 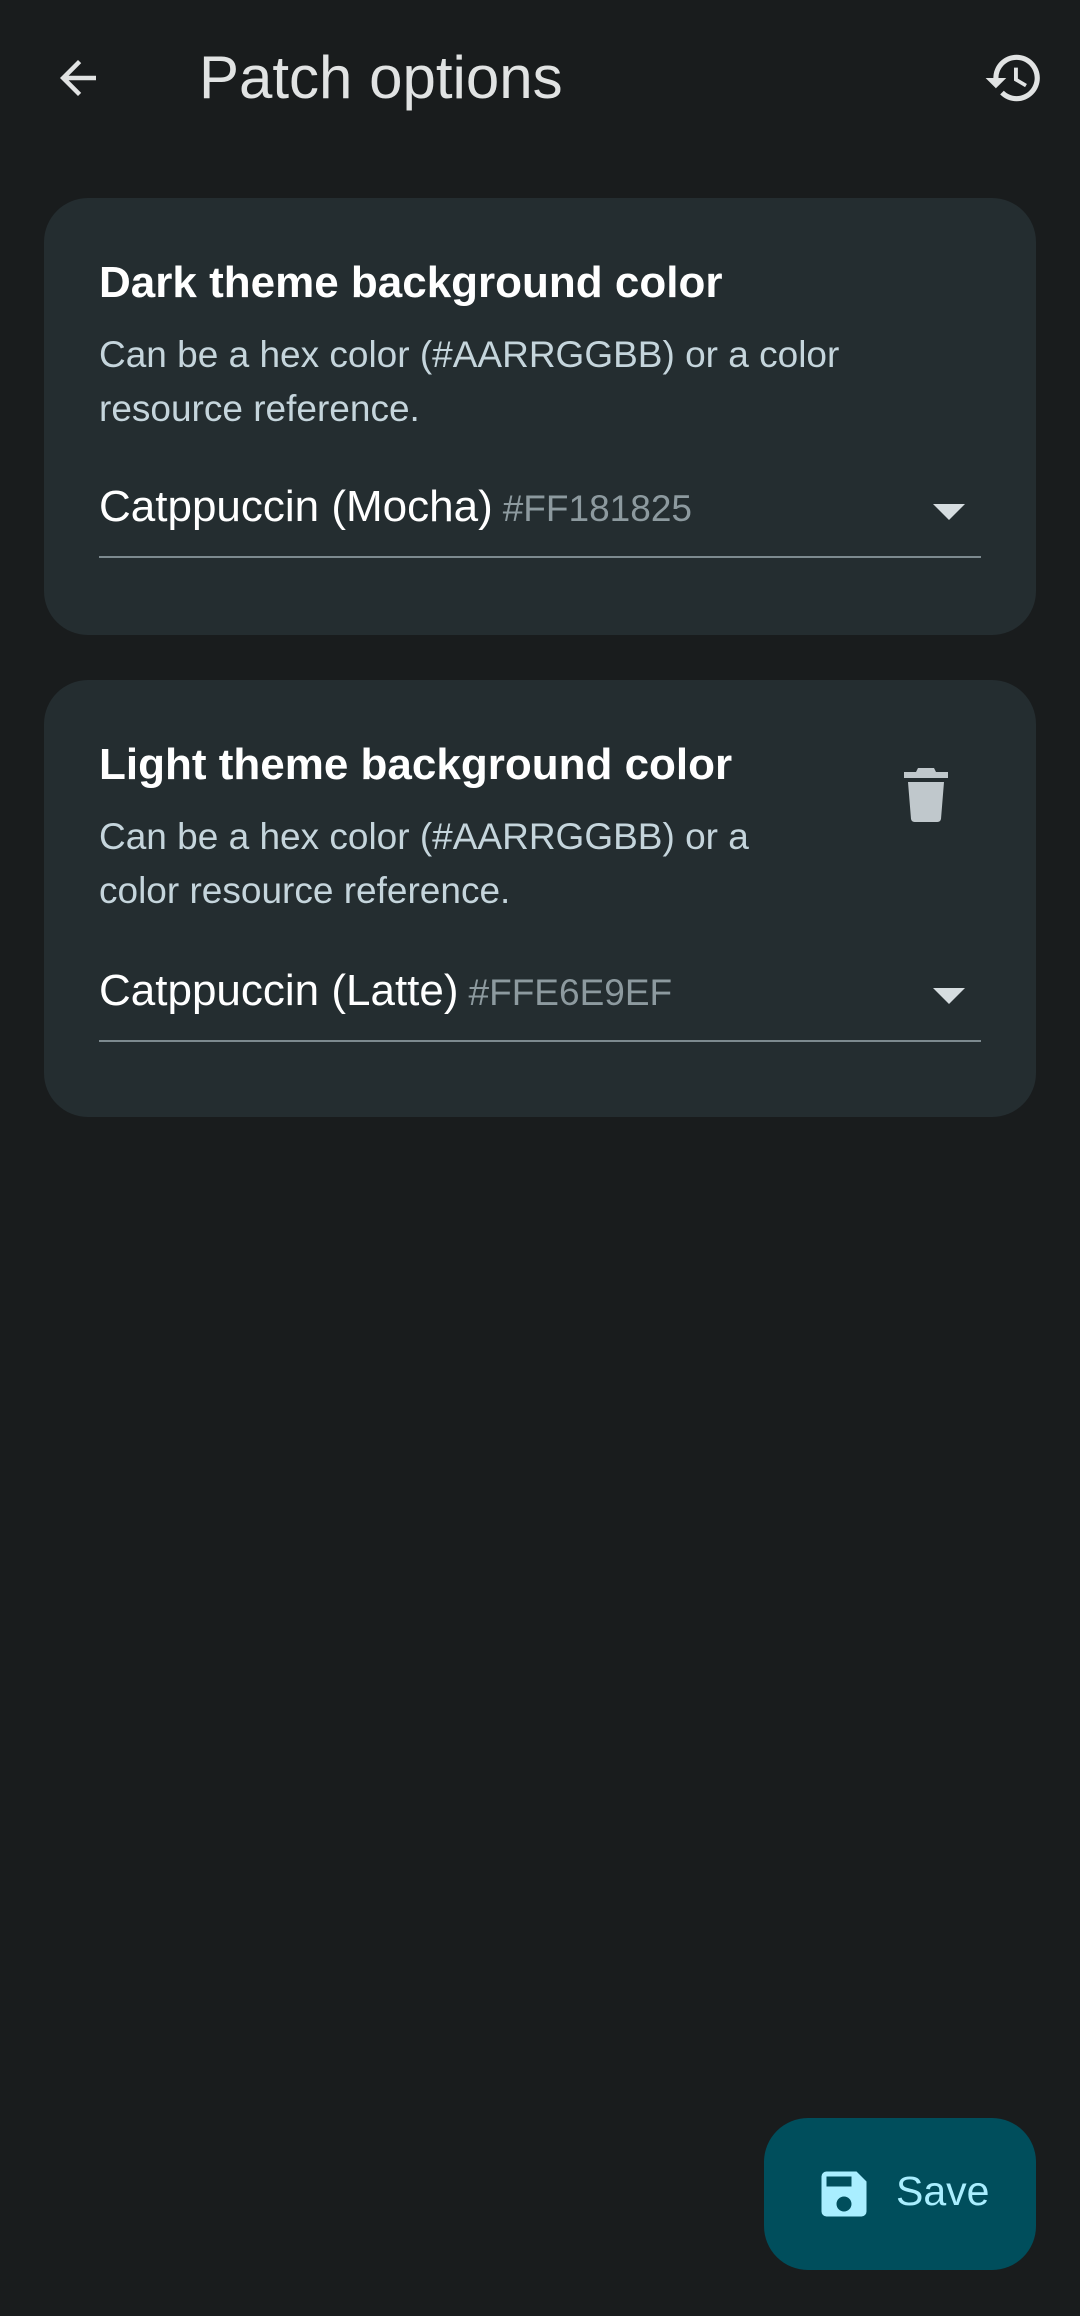 I want to click on trash-icon, so click(x=926, y=795).